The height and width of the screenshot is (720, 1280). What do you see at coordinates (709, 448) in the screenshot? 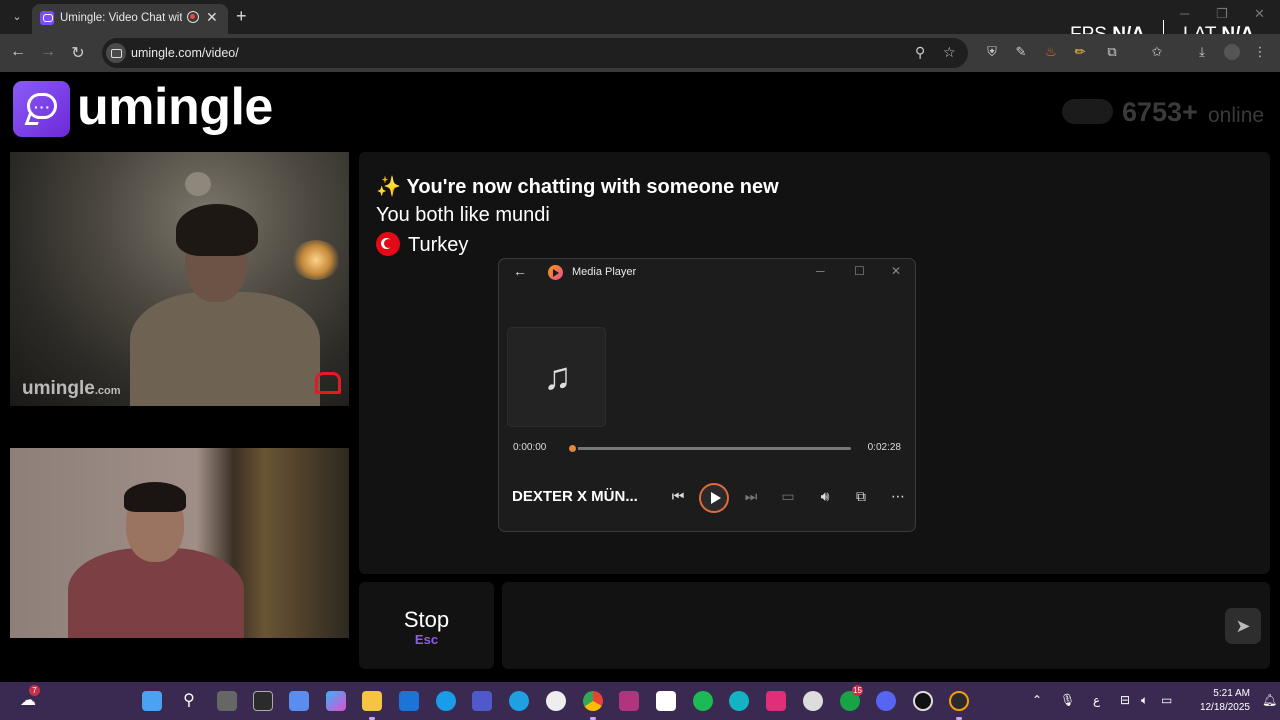
I see `seek-bar` at bounding box center [709, 448].